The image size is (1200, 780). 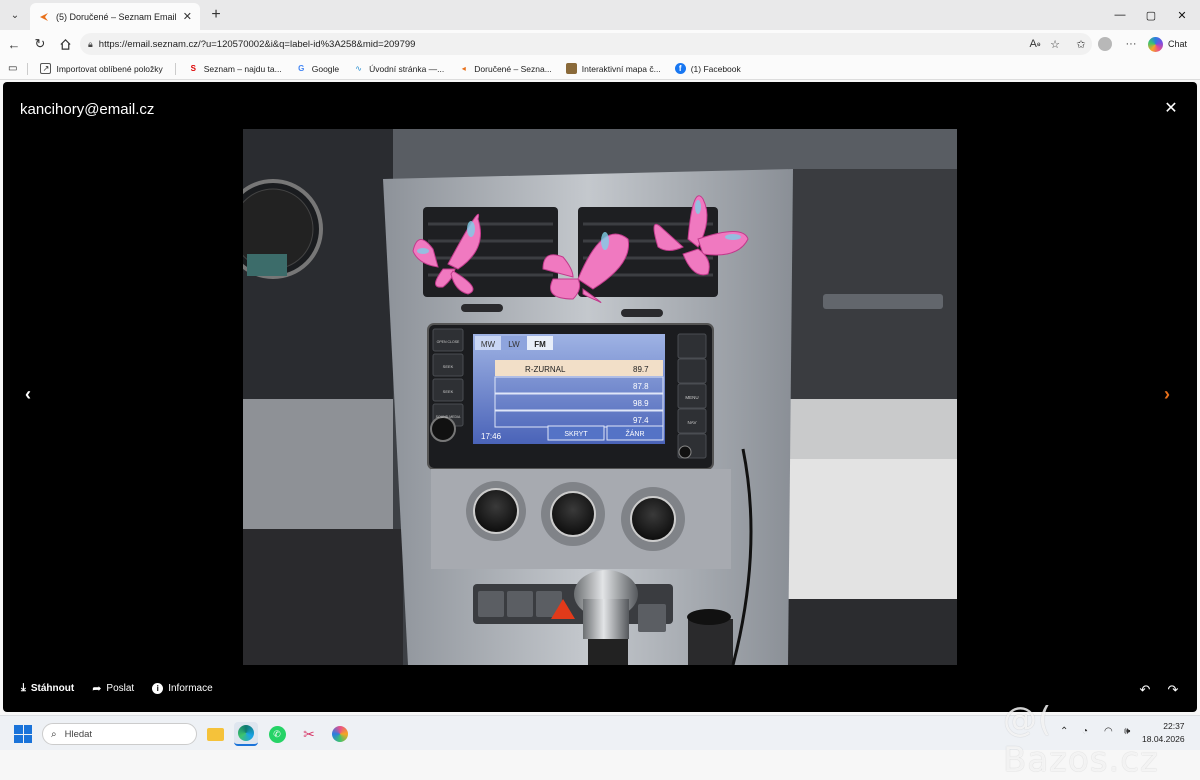 What do you see at coordinates (540, 344) in the screenshot?
I see `radio-band-fm: FM` at bounding box center [540, 344].